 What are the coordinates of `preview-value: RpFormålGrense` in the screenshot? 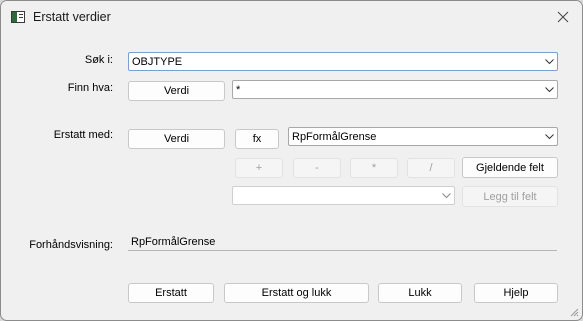 It's located at (173, 241).